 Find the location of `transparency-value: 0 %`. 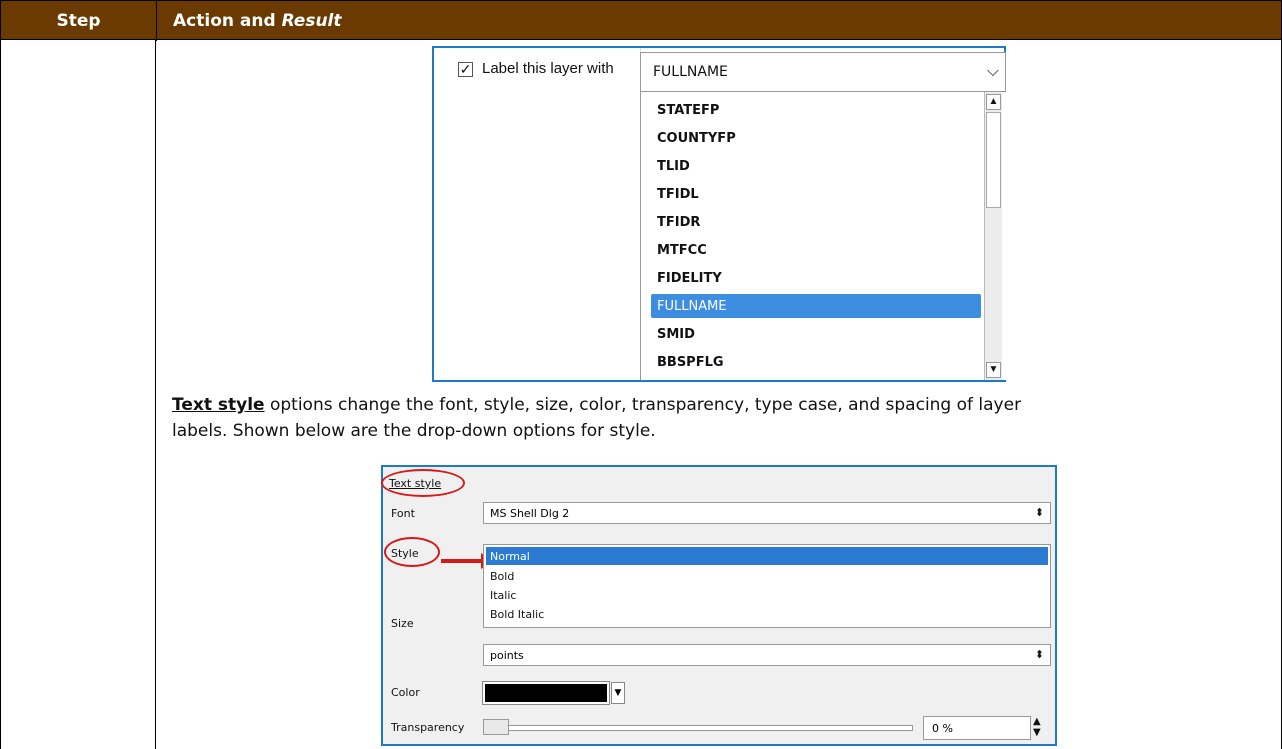

transparency-value: 0 % is located at coordinates (942, 728).